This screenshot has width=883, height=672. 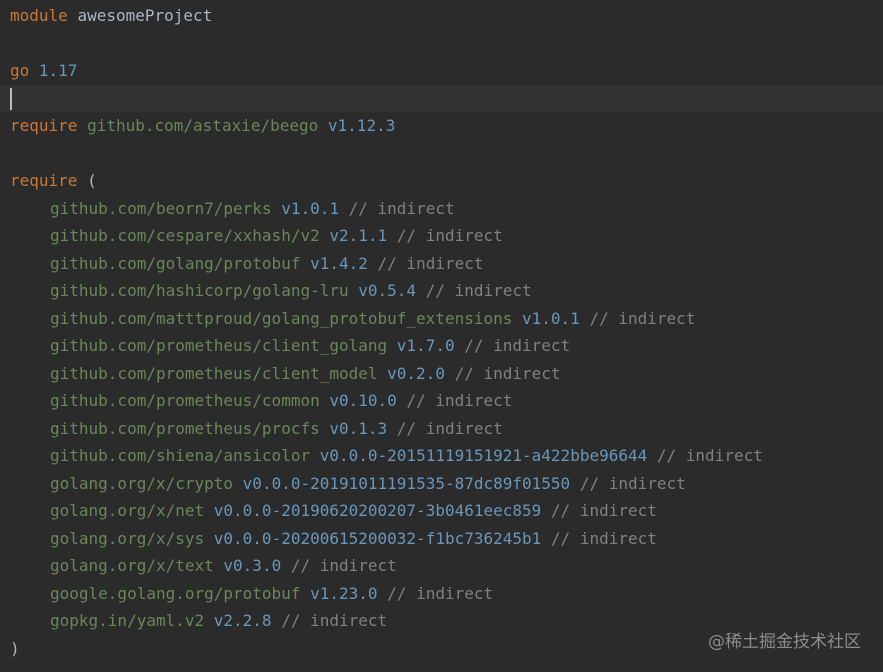 I want to click on dependency-path: github.com/prometheus/procfs, so click(x=185, y=428).